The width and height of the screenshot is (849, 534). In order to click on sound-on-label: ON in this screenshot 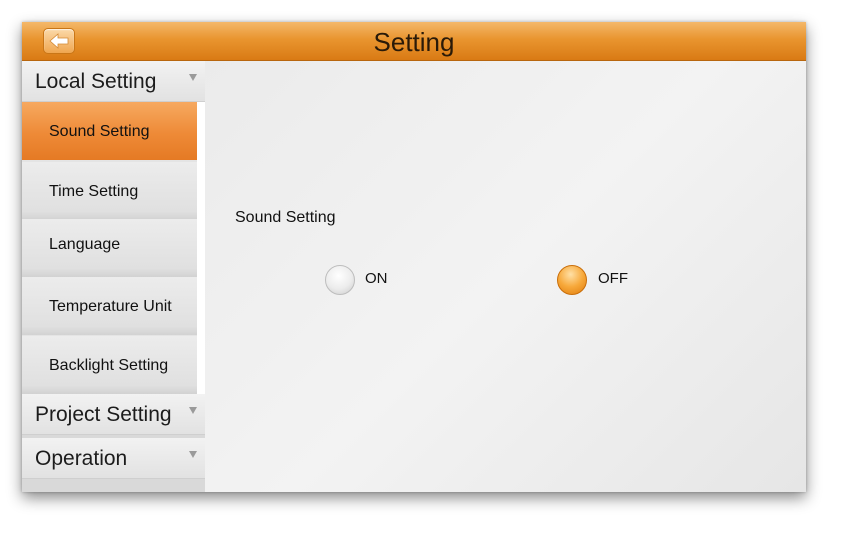, I will do `click(376, 278)`.